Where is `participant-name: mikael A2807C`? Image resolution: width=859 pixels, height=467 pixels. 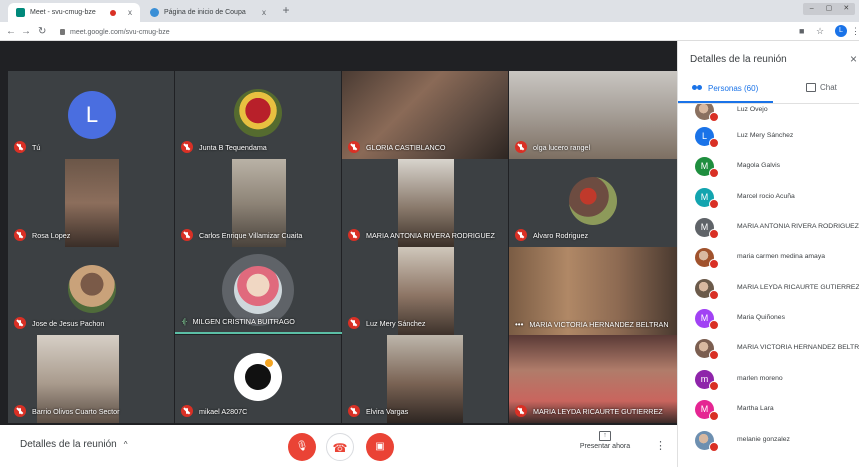
participant-name: mikael A2807C is located at coordinates (223, 411).